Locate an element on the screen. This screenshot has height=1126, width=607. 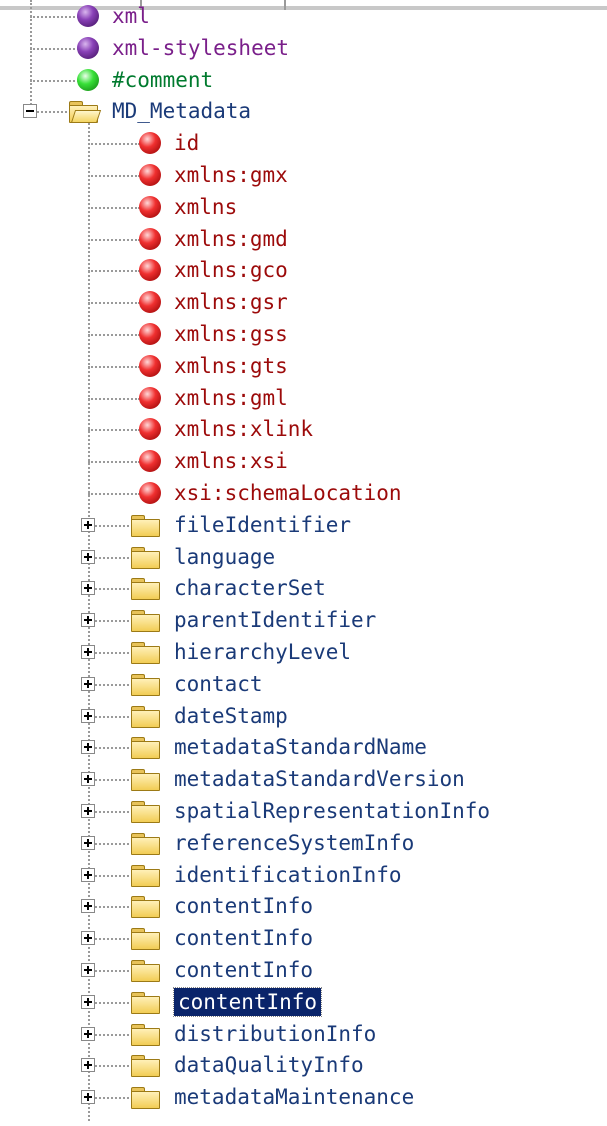
attribute-node: xmlns:xlink is located at coordinates (243, 429).